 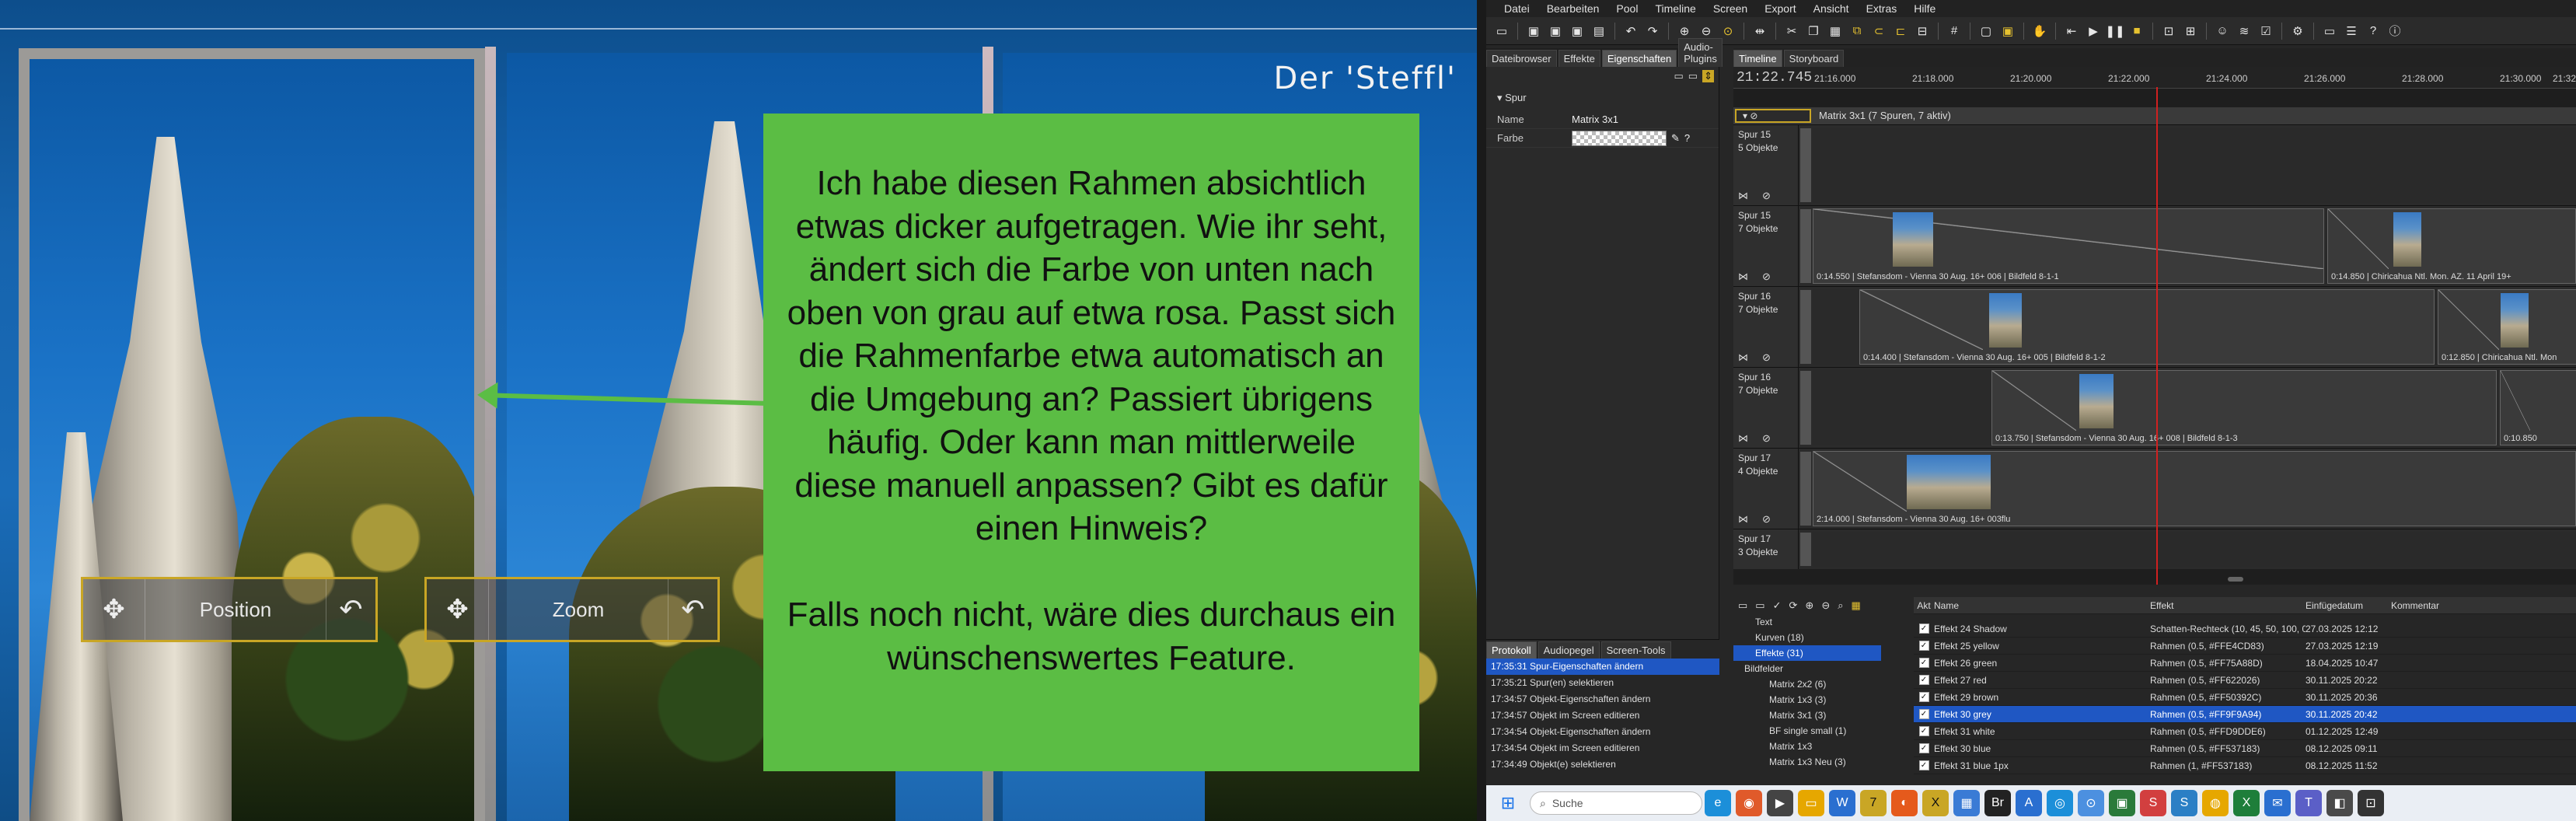 What do you see at coordinates (1636, 650) in the screenshot?
I see `tab-screen-tools: Screen-Tools` at bounding box center [1636, 650].